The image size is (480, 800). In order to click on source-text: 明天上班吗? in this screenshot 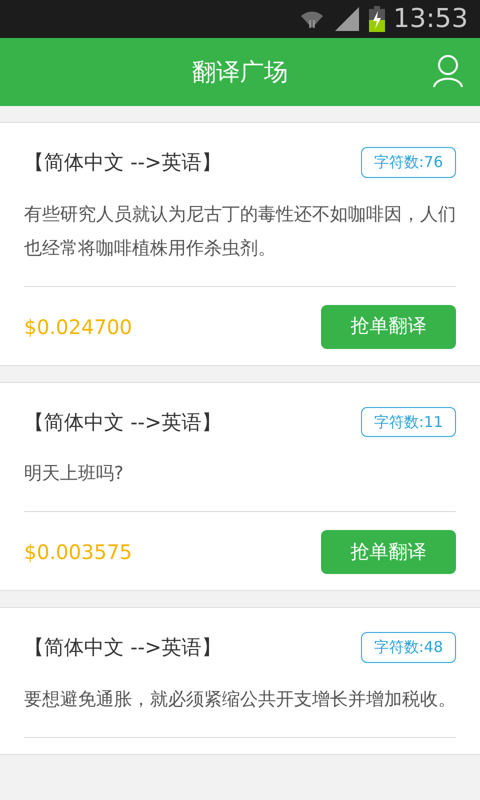, I will do `click(74, 474)`.